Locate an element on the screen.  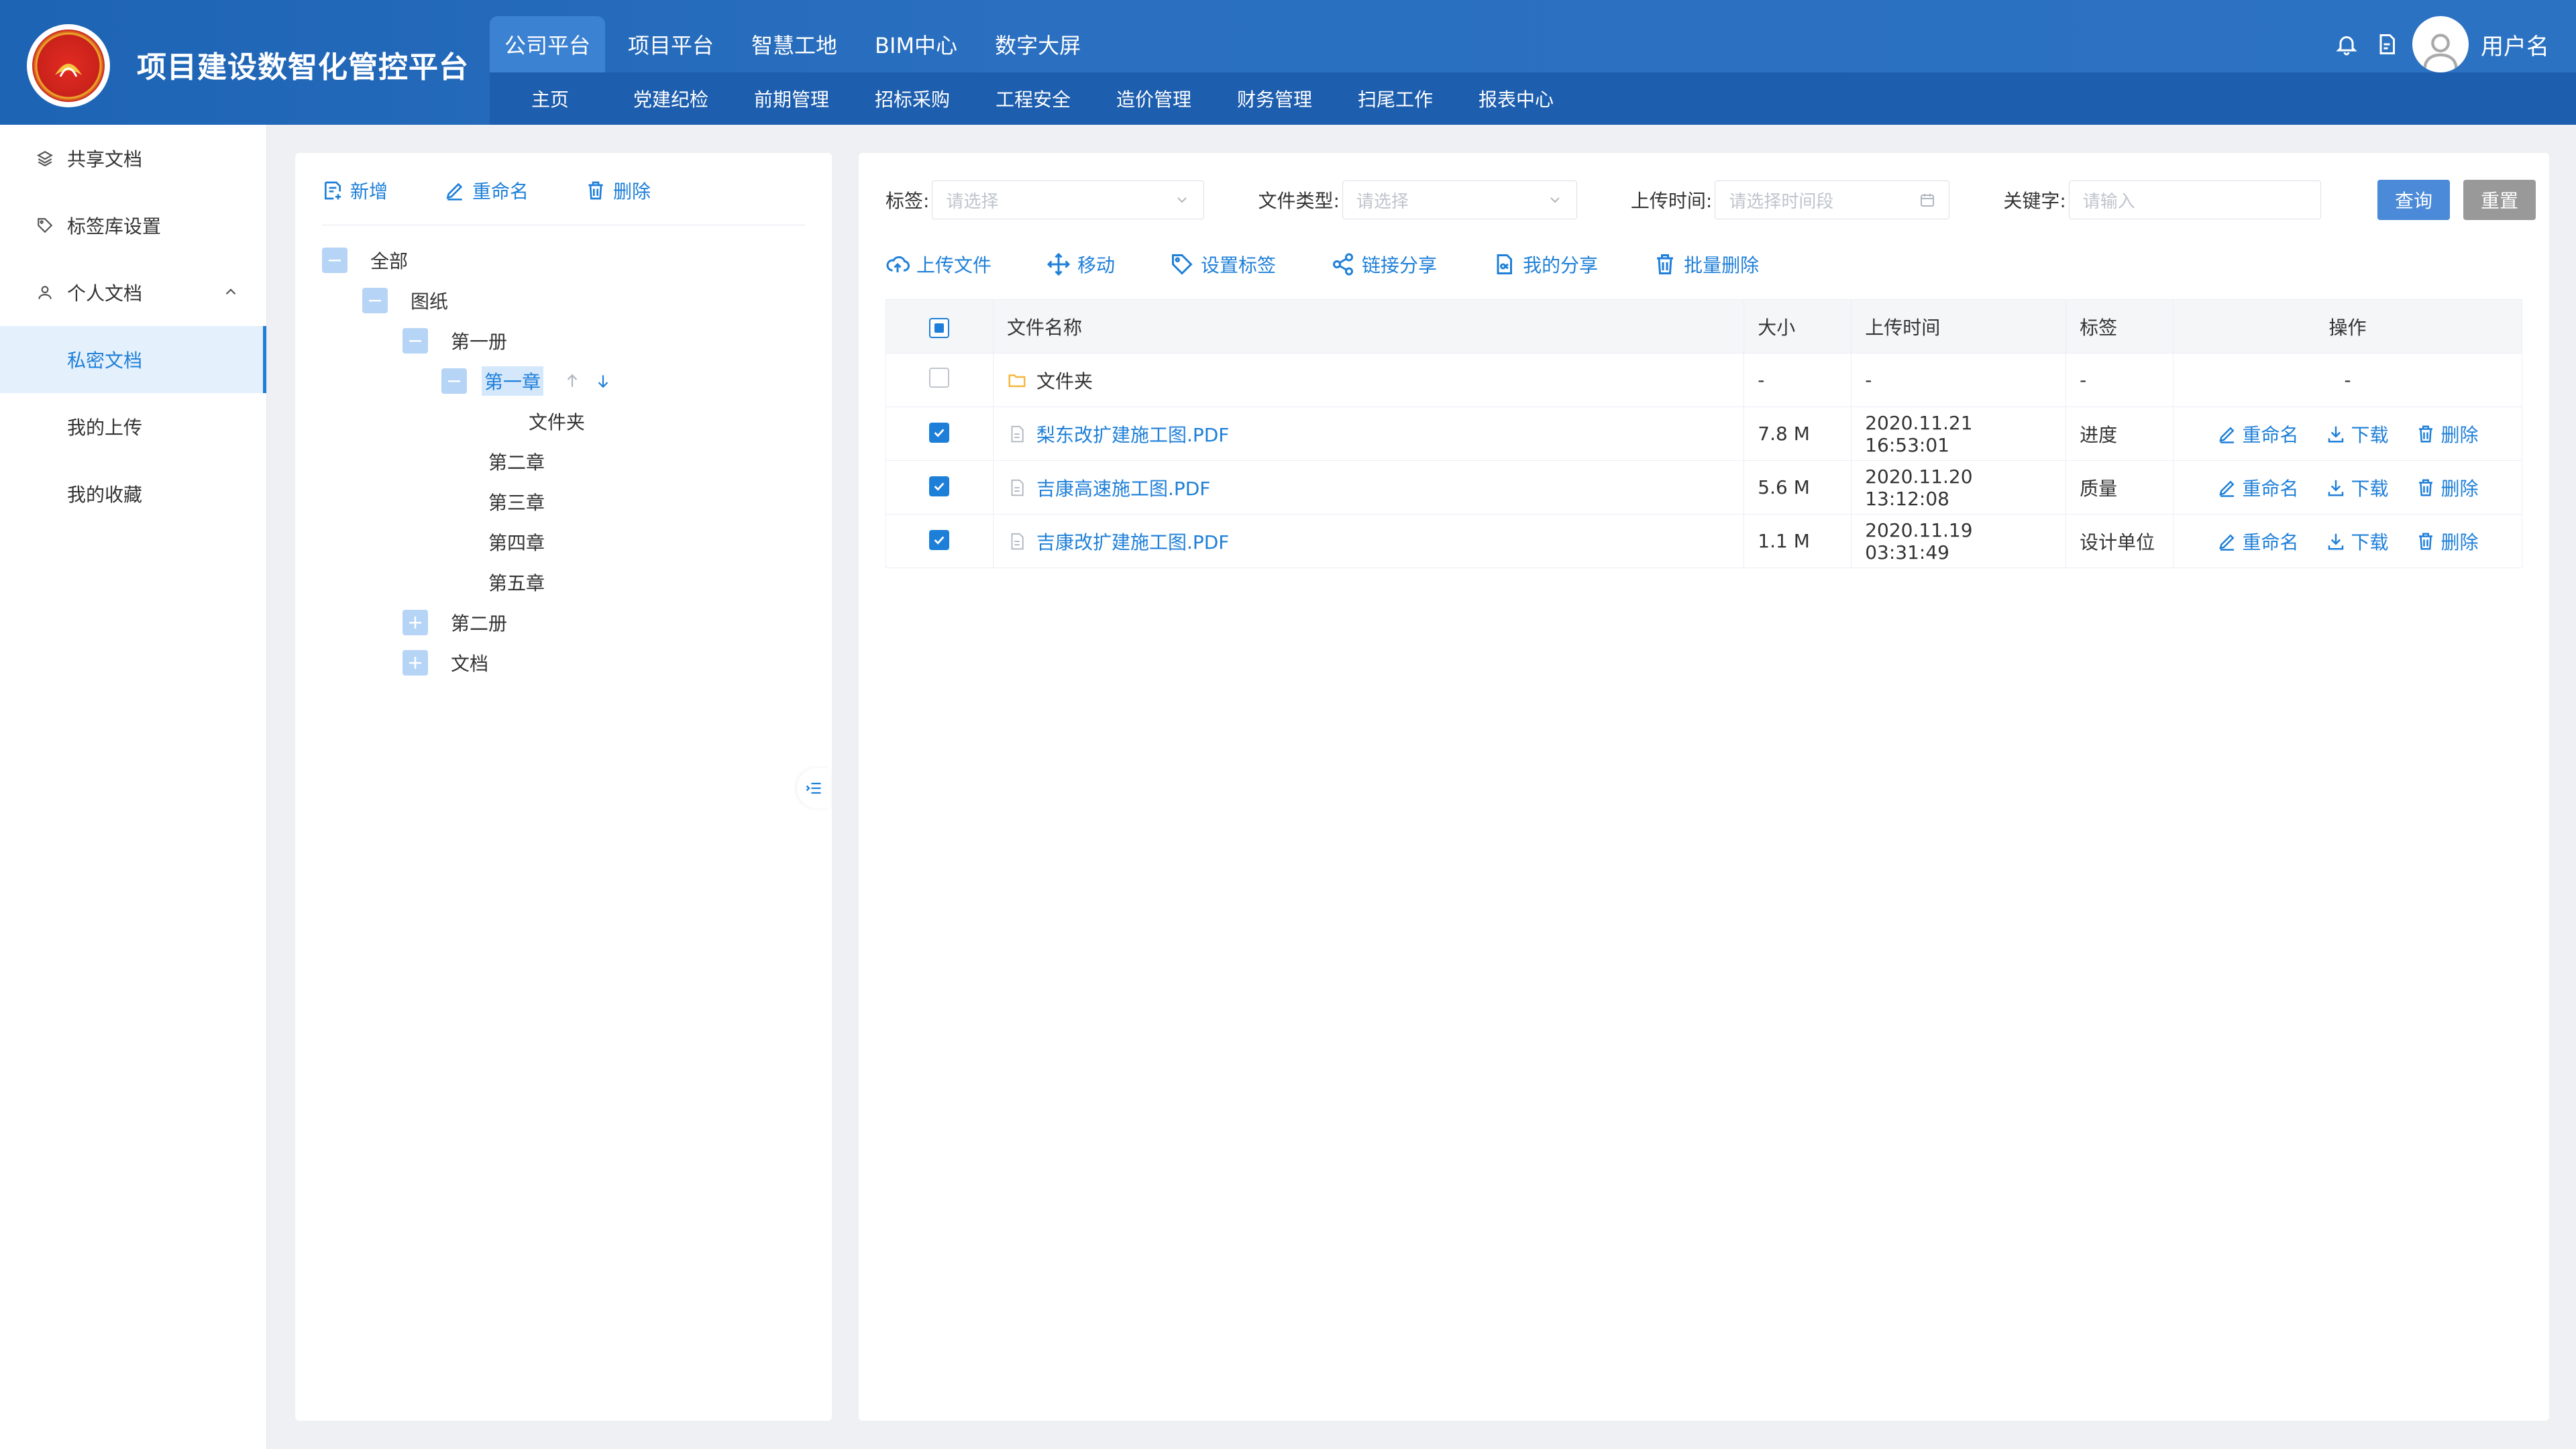
tab-smart-site: 智慧工地 is located at coordinates (794, 44).